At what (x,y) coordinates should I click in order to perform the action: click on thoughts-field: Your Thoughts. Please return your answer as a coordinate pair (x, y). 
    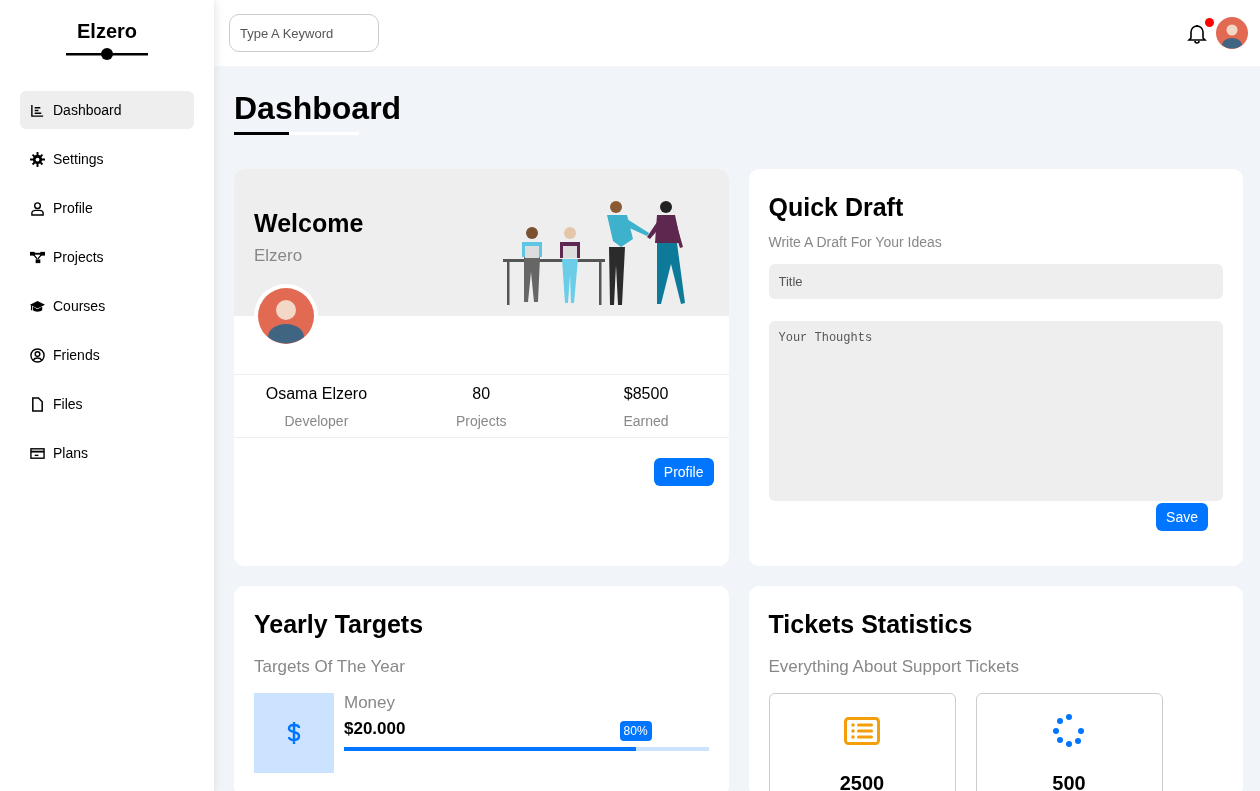
    Looking at the image, I should click on (995, 410).